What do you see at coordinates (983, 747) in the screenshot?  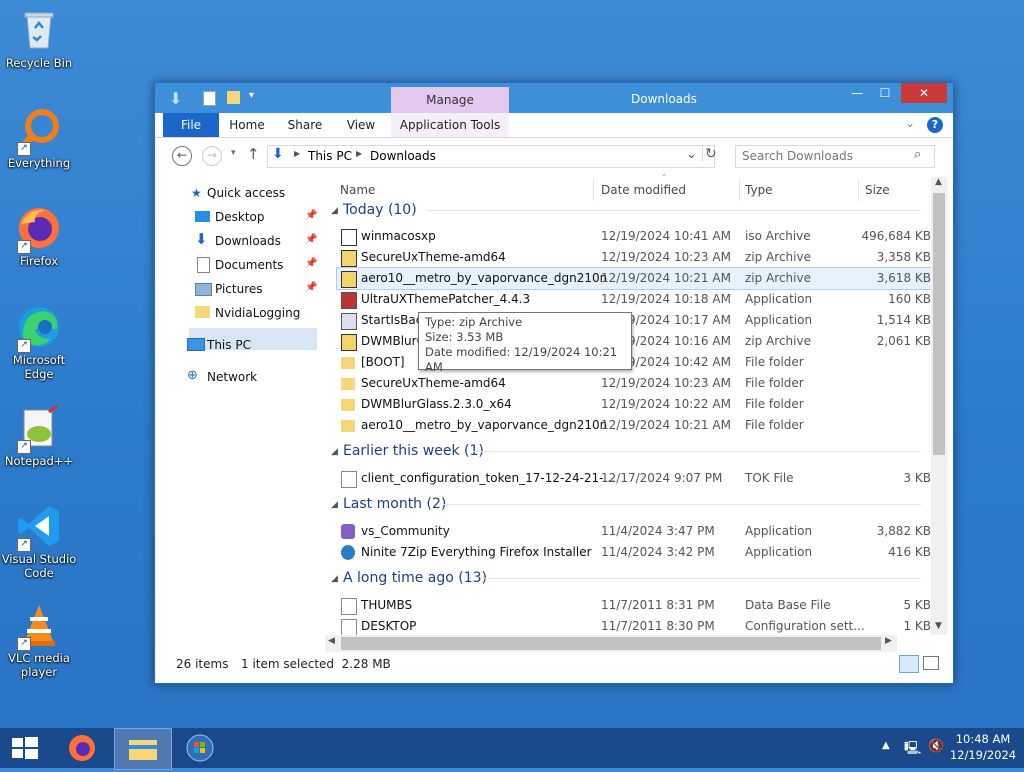 I see `clock: 10:48 AM 12/19/2024` at bounding box center [983, 747].